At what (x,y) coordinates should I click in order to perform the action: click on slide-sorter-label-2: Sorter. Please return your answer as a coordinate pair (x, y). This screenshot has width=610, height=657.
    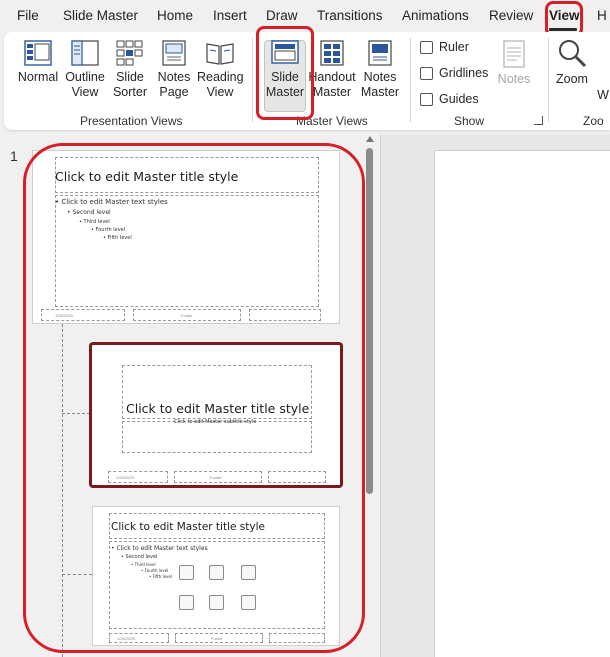
    Looking at the image, I should click on (130, 92).